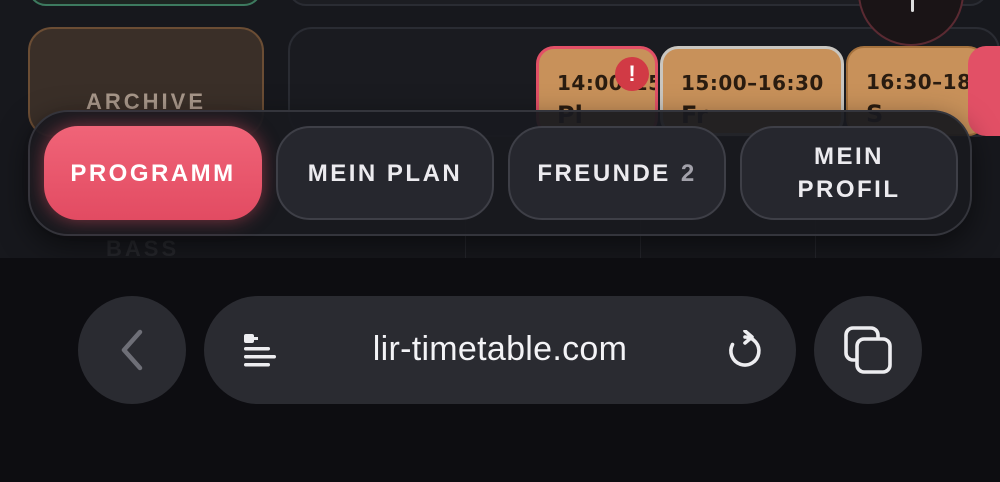  I want to click on tabs-button, so click(868, 350).